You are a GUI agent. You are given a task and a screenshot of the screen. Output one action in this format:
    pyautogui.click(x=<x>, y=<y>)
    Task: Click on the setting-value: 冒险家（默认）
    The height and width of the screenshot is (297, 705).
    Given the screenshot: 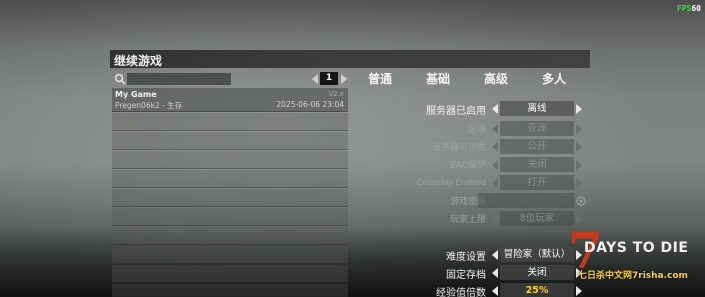 What is the action you would take?
    pyautogui.click(x=537, y=254)
    